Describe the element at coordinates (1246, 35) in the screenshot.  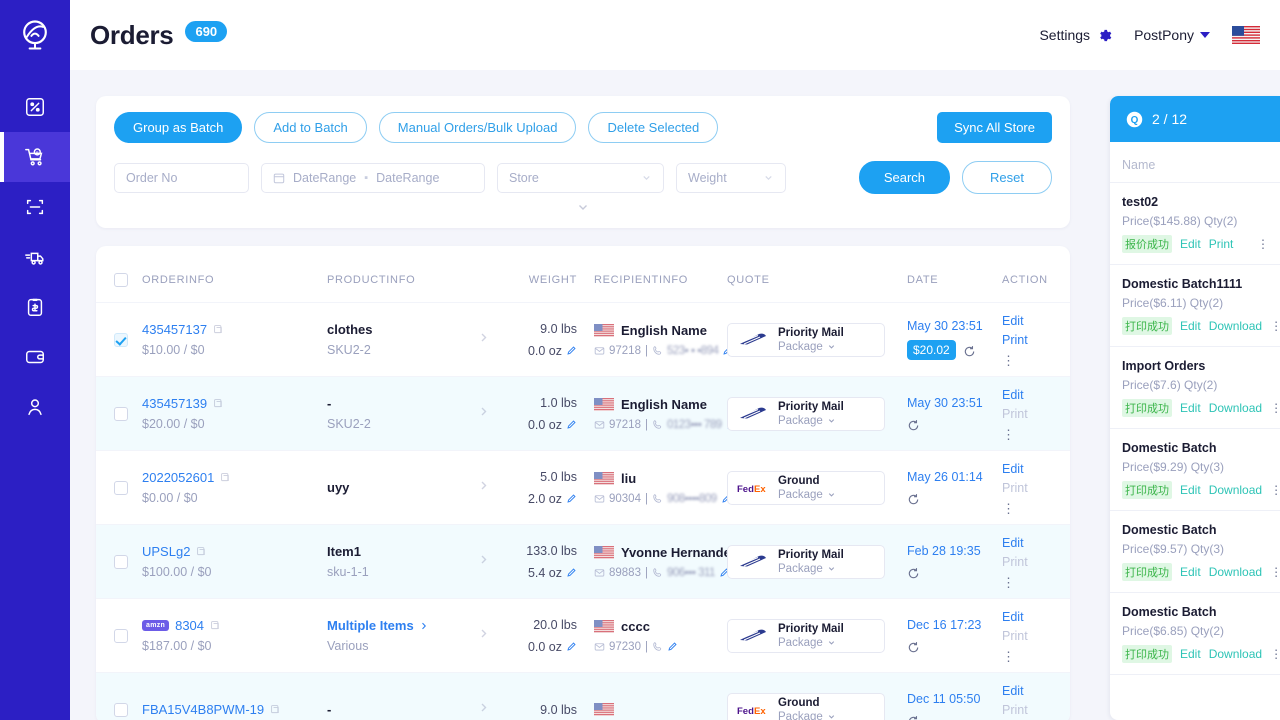
I see `us-flag-icon` at that location.